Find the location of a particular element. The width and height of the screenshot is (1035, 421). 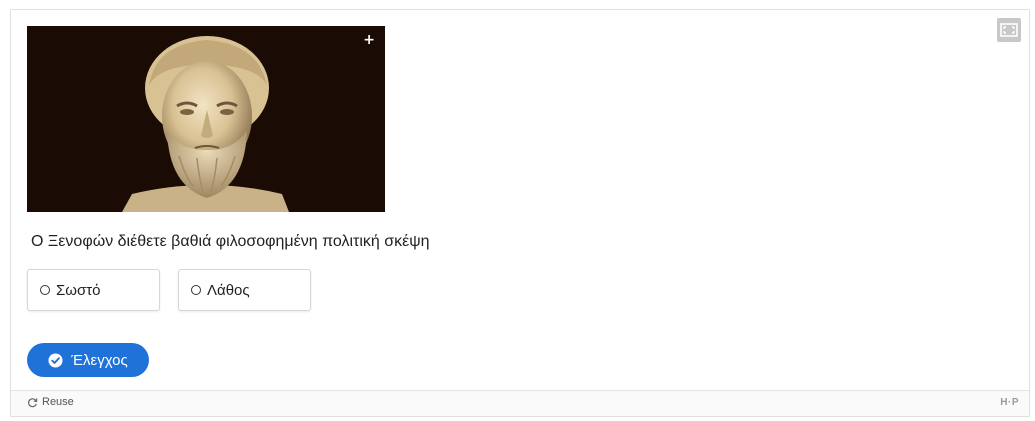

check-button: Έλεγχος is located at coordinates (88, 360).